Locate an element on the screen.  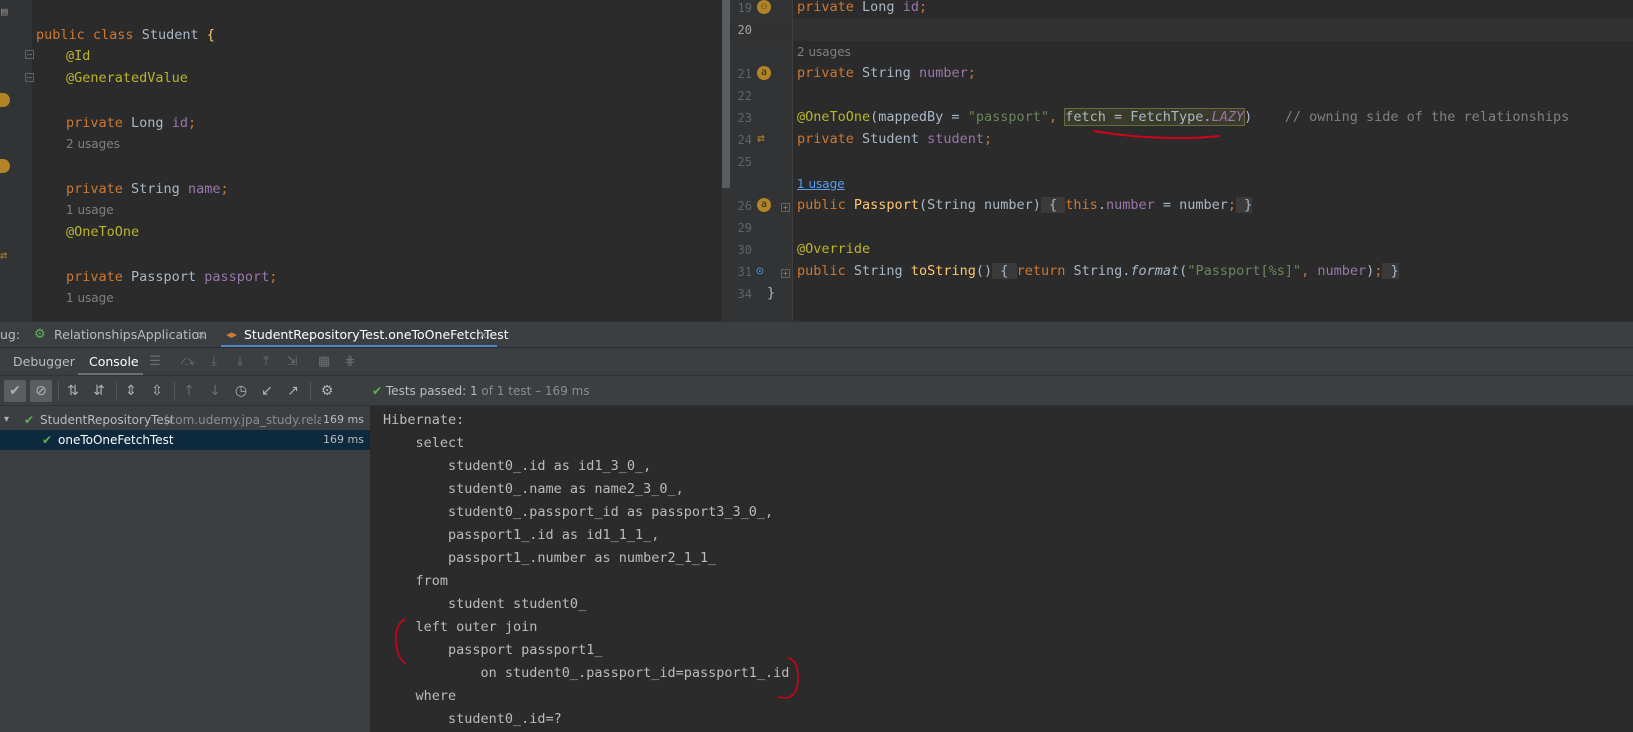
class-name: Student is located at coordinates (170, 35).